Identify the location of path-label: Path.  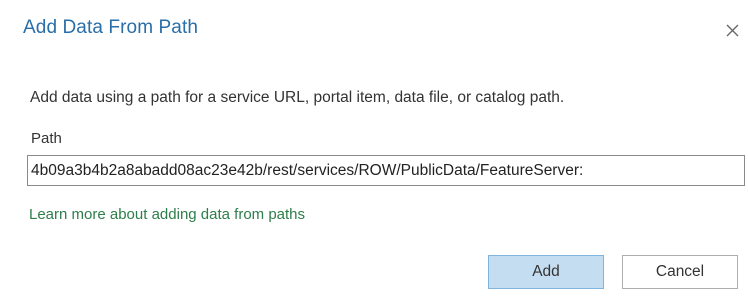
(46, 138).